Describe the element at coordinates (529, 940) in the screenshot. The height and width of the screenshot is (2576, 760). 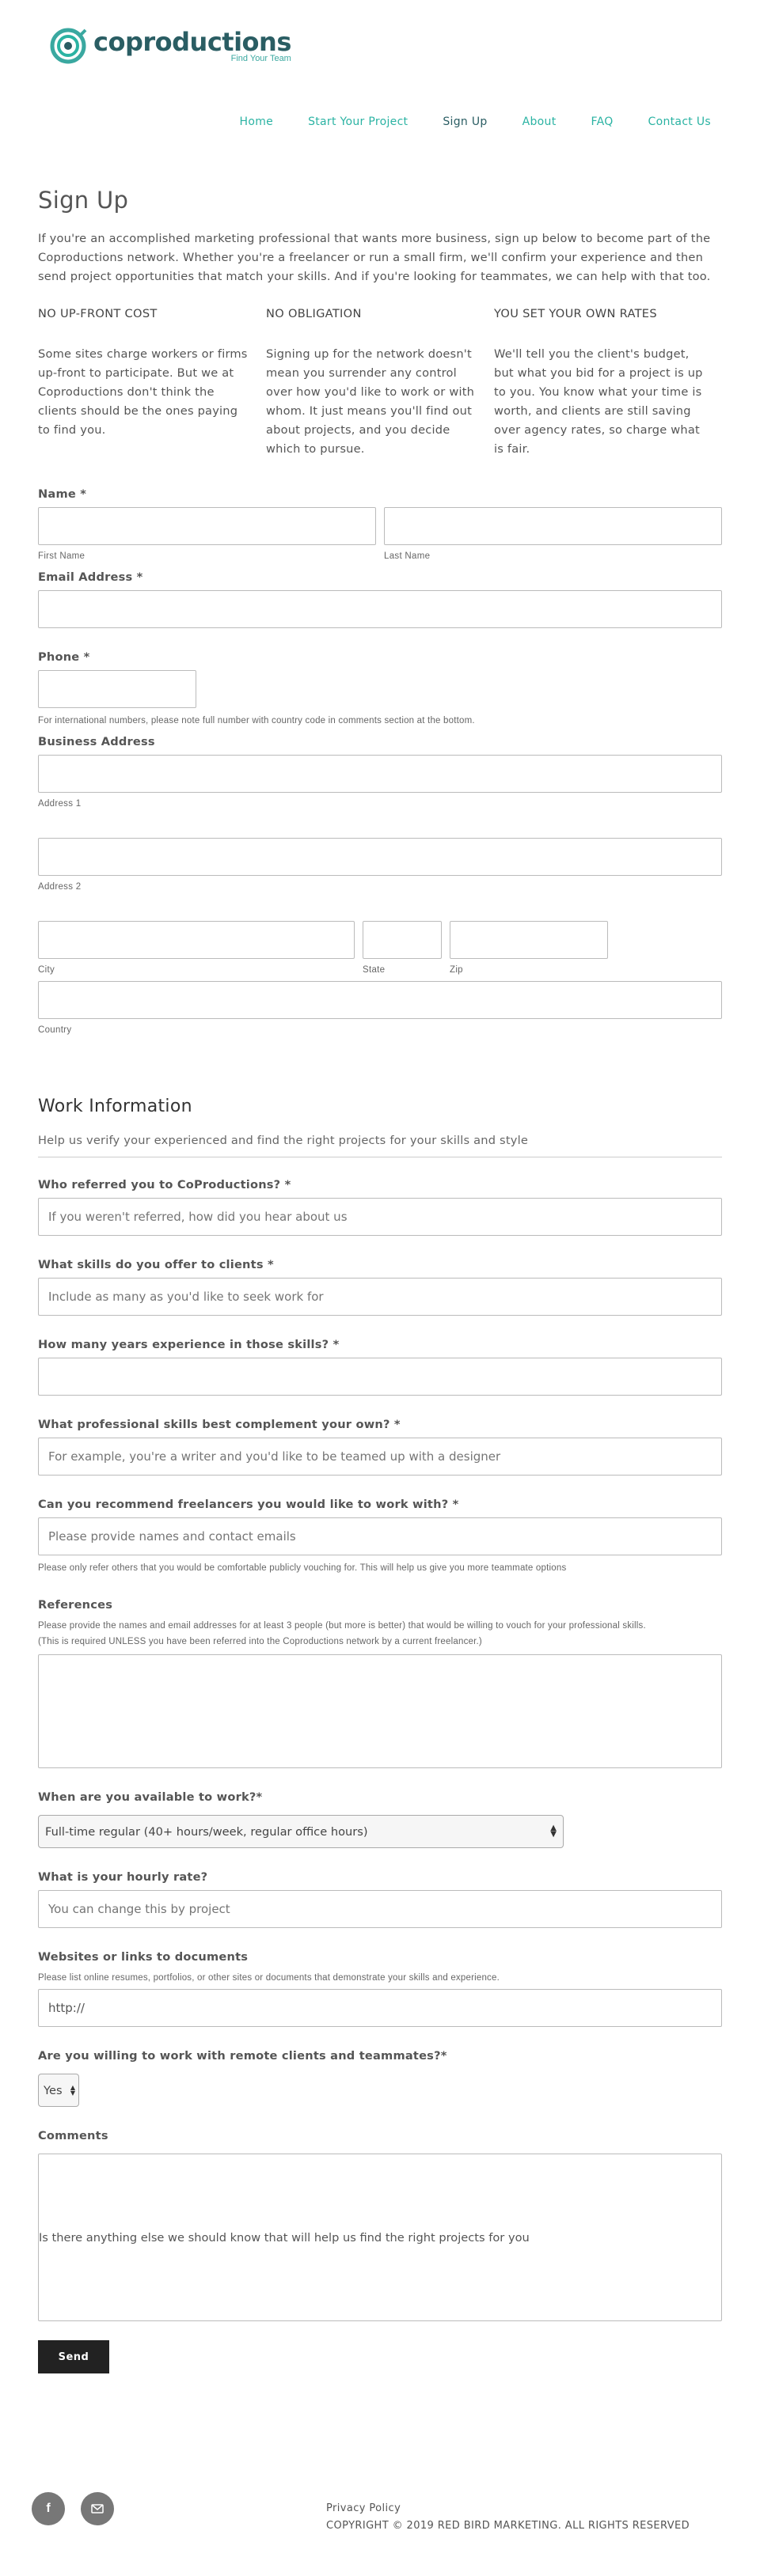
I see `zip-input` at that location.